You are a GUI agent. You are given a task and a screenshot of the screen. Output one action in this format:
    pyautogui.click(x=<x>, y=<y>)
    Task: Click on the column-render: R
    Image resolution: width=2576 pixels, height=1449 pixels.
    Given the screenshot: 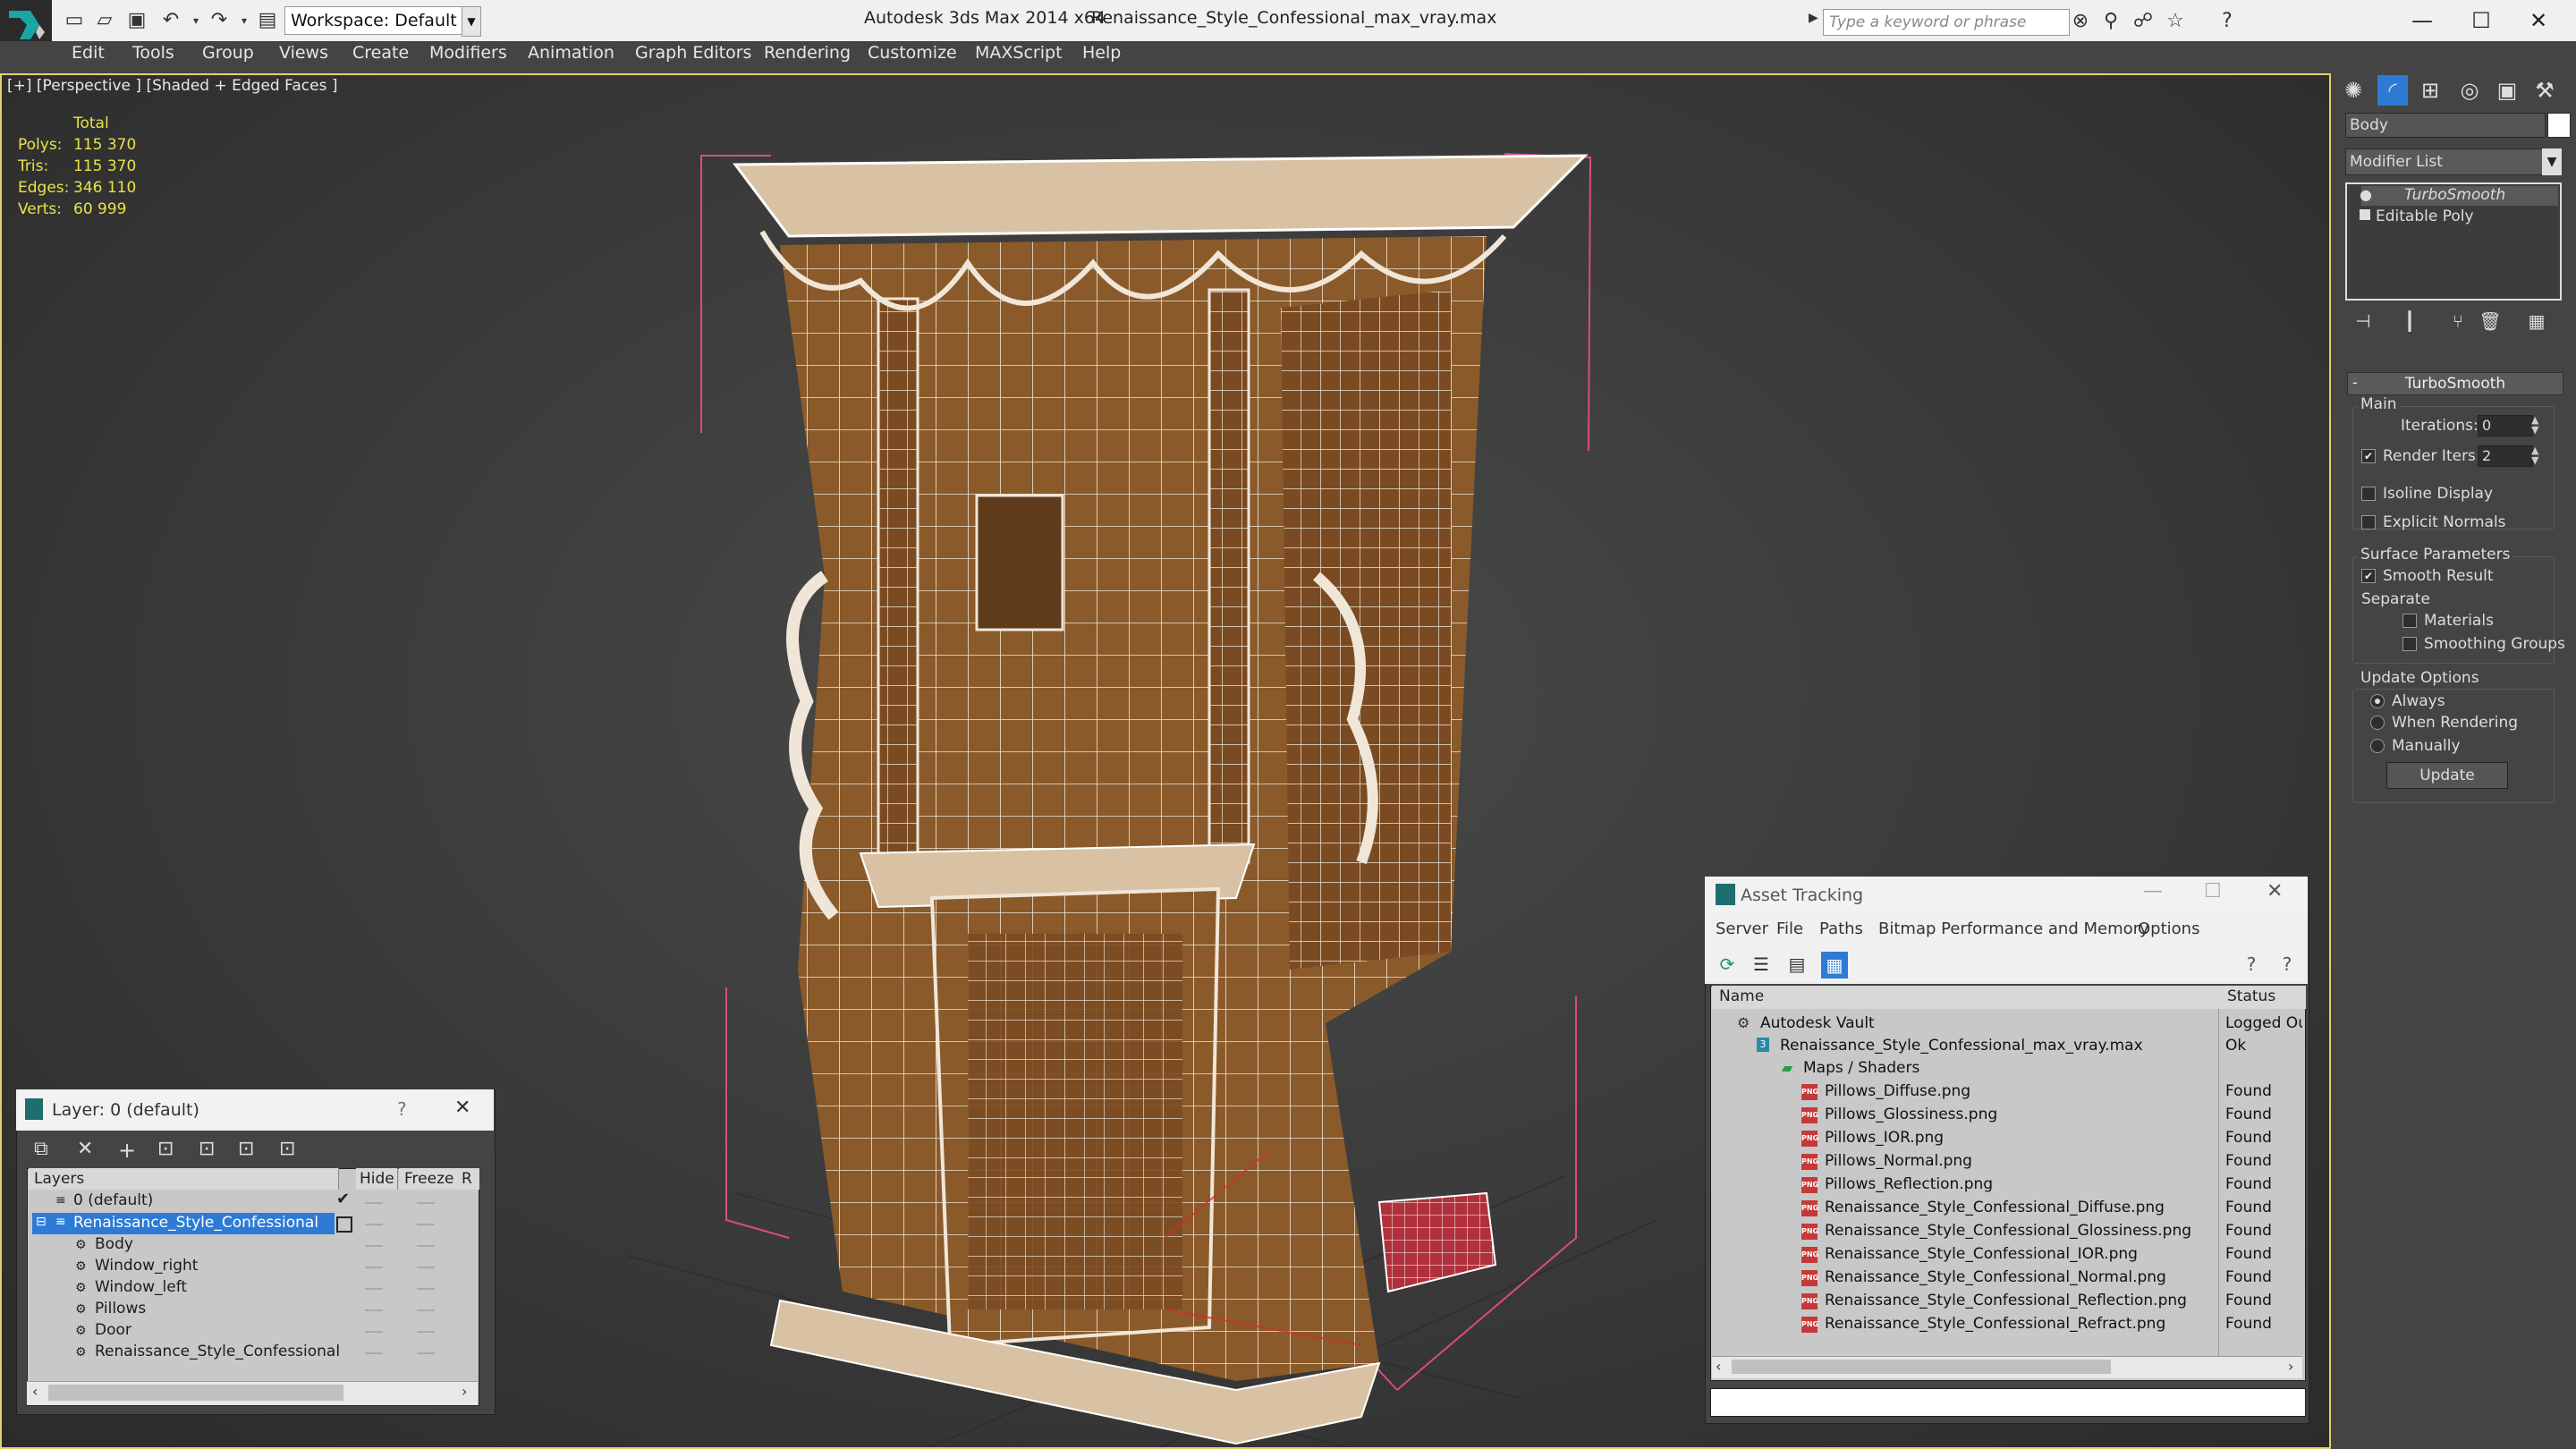 What is the action you would take?
    pyautogui.click(x=468, y=1179)
    